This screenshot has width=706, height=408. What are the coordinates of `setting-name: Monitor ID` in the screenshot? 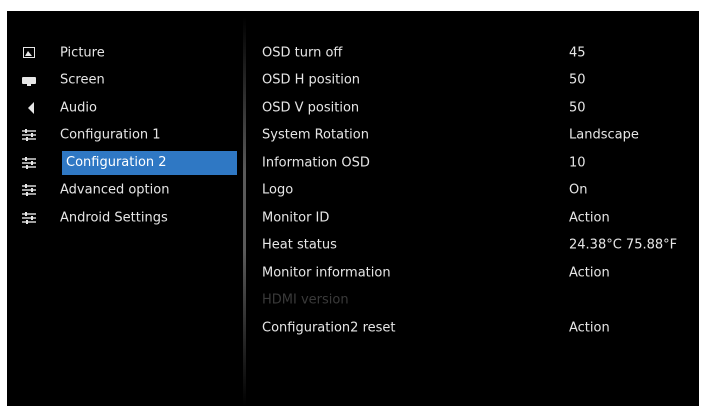 It's located at (296, 218).